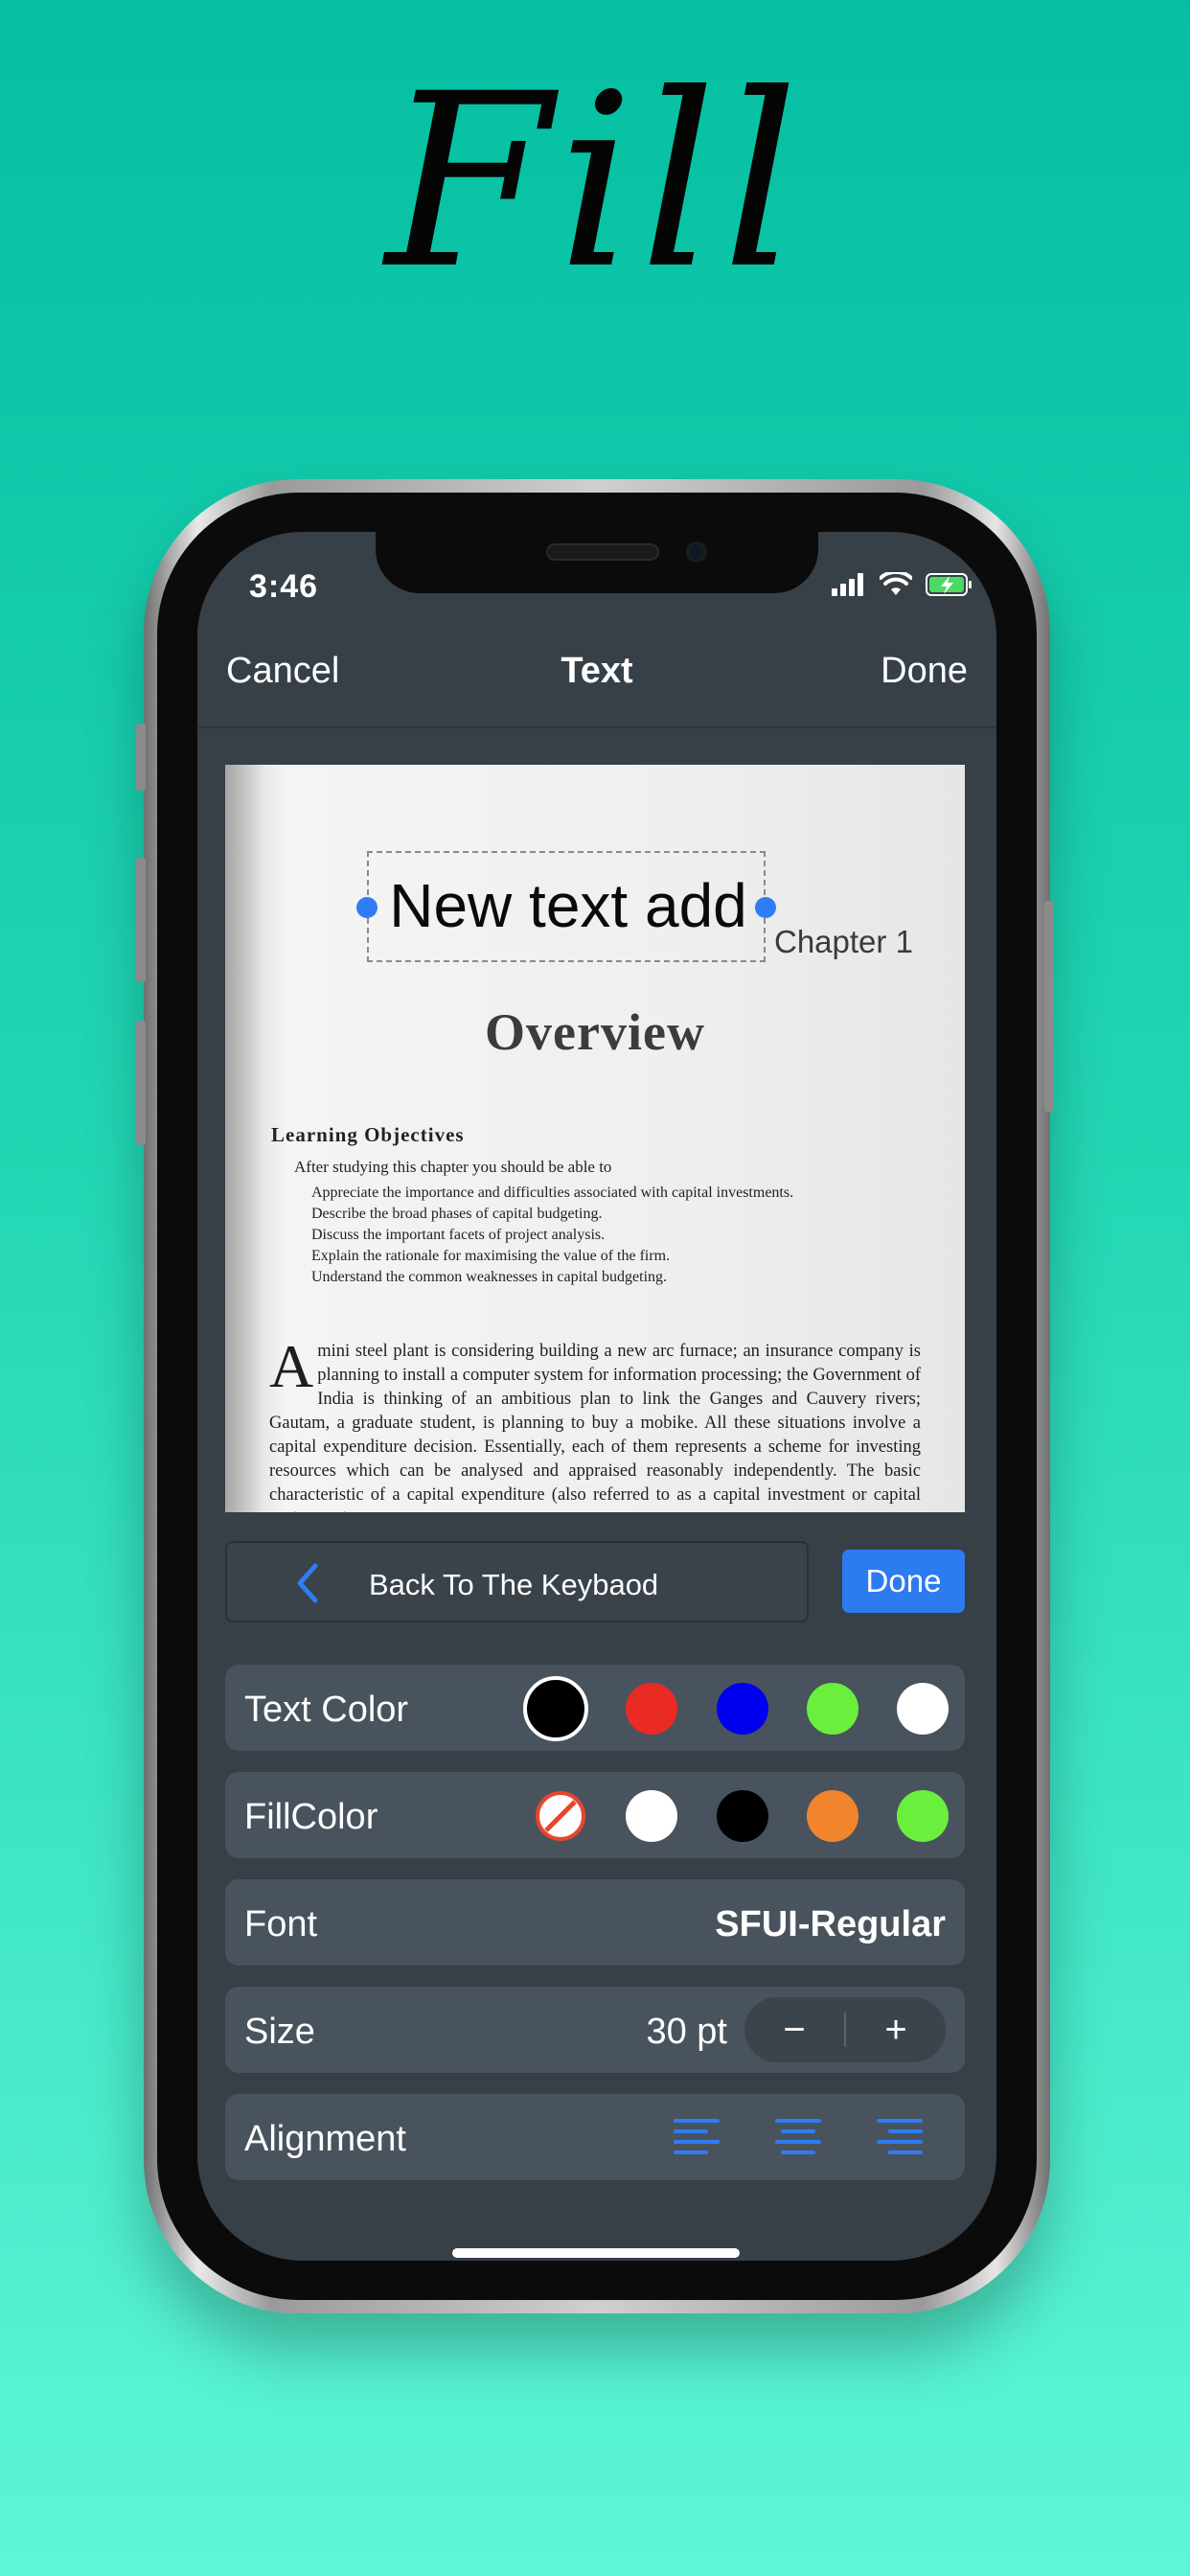 The width and height of the screenshot is (1190, 2576). What do you see at coordinates (367, 907) in the screenshot?
I see `left-resize-handle` at bounding box center [367, 907].